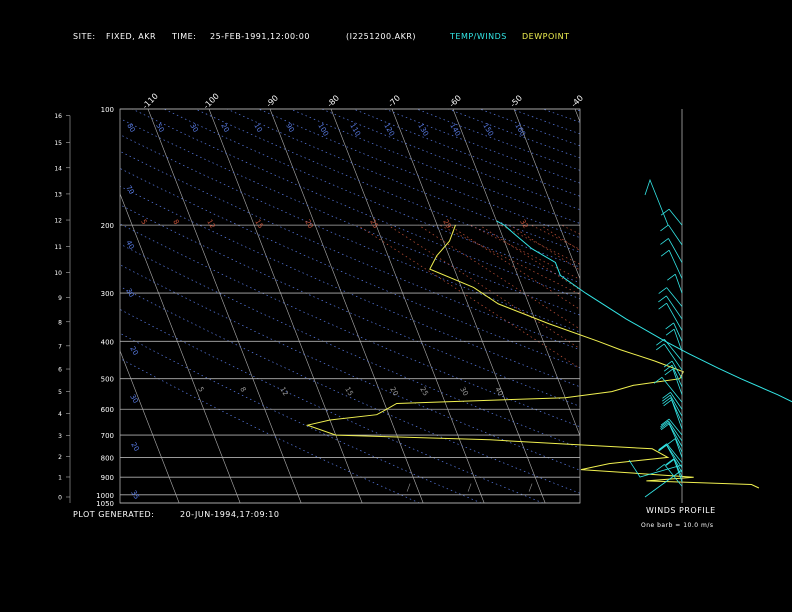  I want to click on isotherm-label: -70, so click(394, 101).